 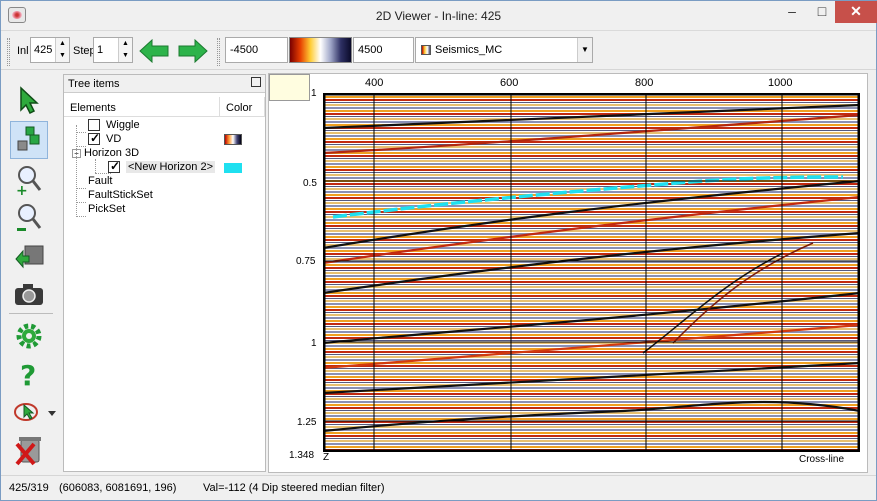 I want to click on tool-column: + ?, so click(x=32, y=273).